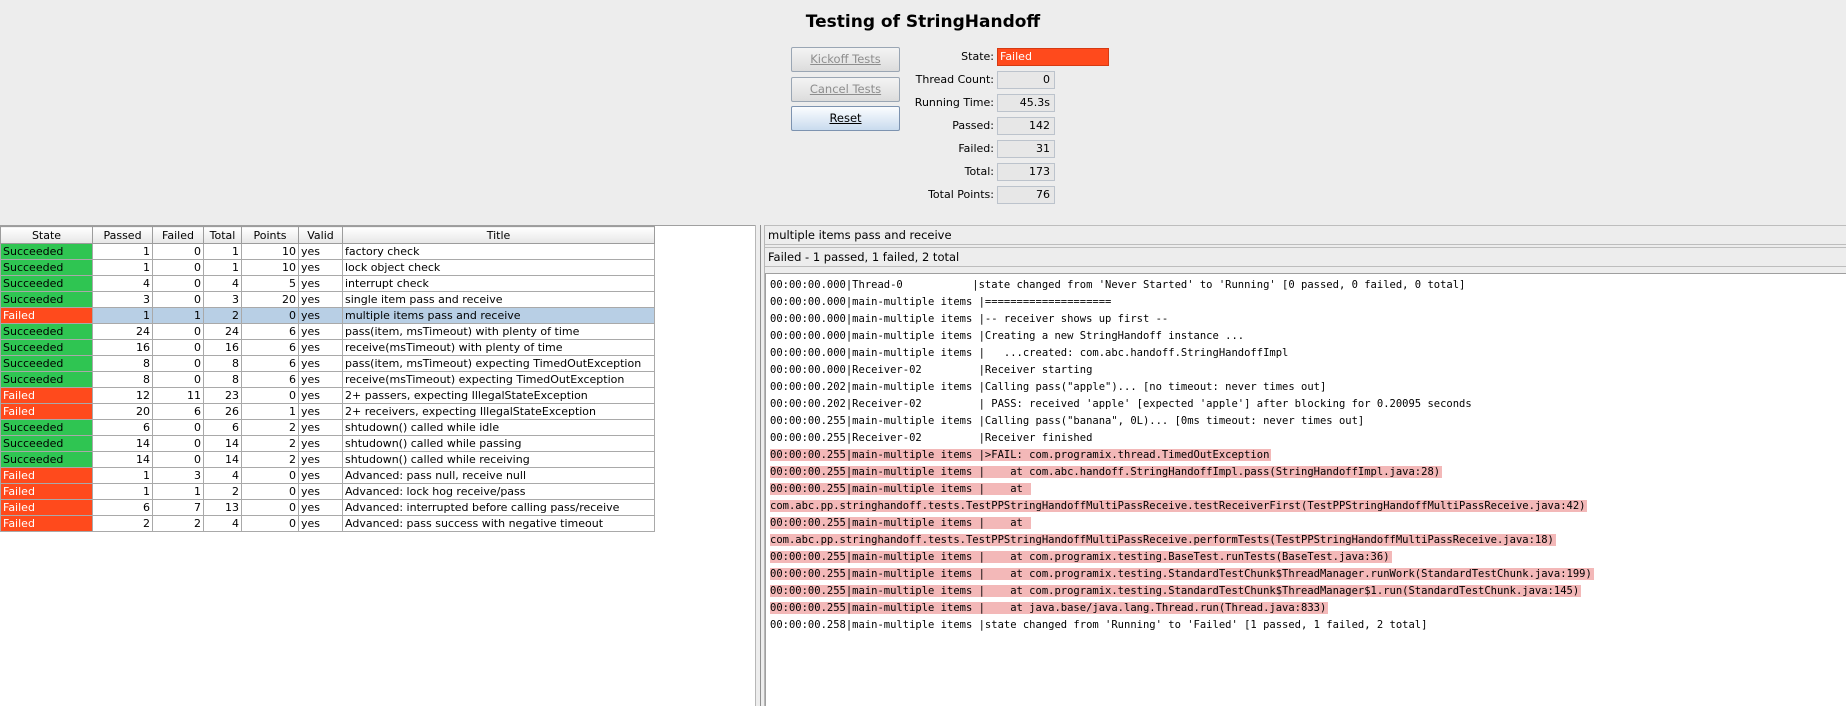 The width and height of the screenshot is (1846, 706). I want to click on selected-test-name: multiple items pass and receive, so click(1305, 235).